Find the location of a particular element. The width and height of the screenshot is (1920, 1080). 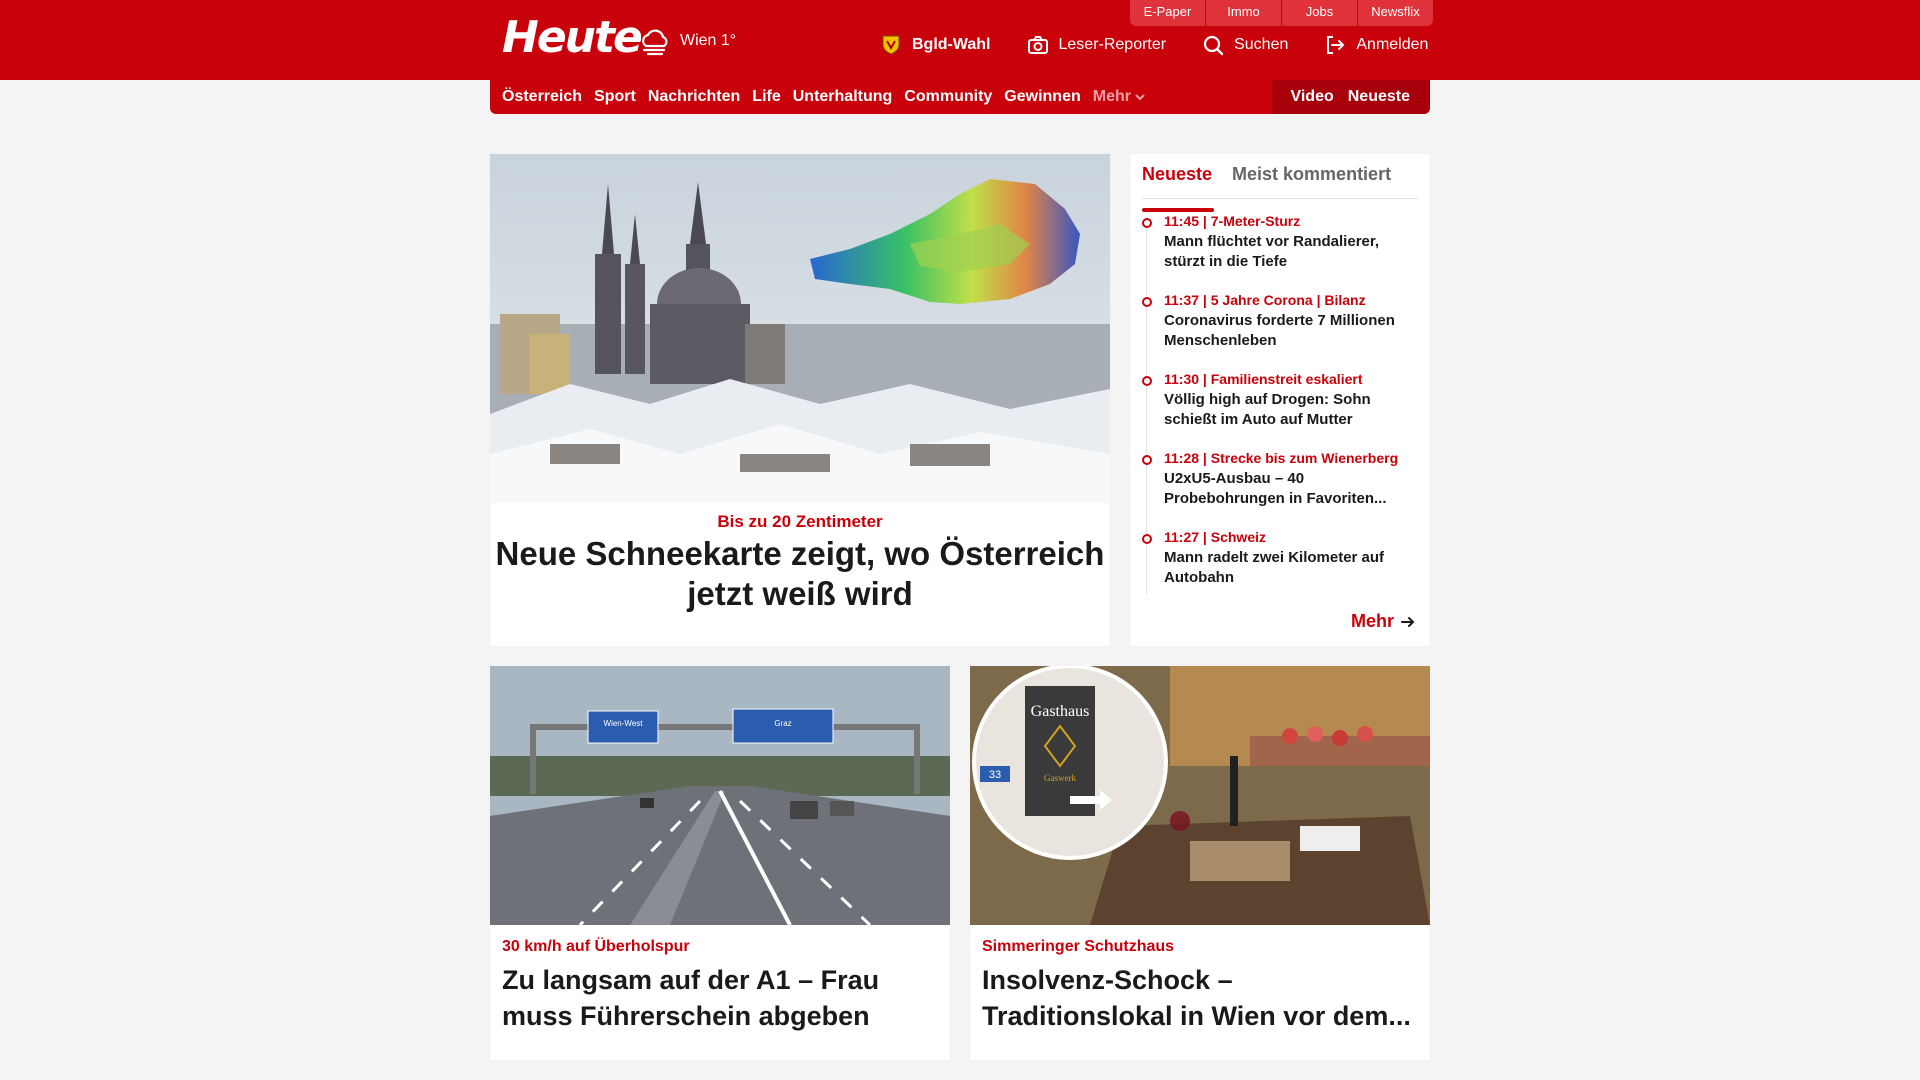

gasthaus-sign-text: Gasthaus is located at coordinates (1060, 711).